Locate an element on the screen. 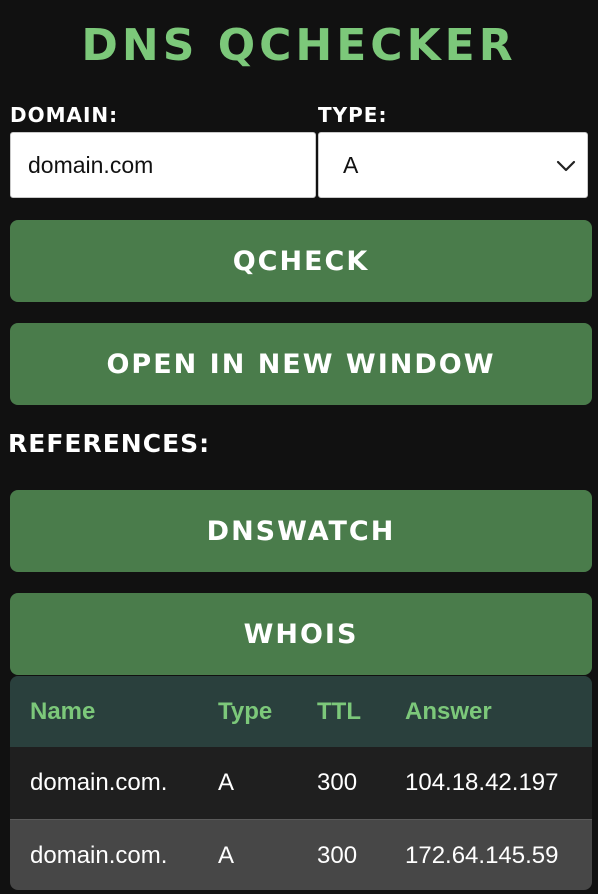  qcheck-button: QCHECK is located at coordinates (301, 261).